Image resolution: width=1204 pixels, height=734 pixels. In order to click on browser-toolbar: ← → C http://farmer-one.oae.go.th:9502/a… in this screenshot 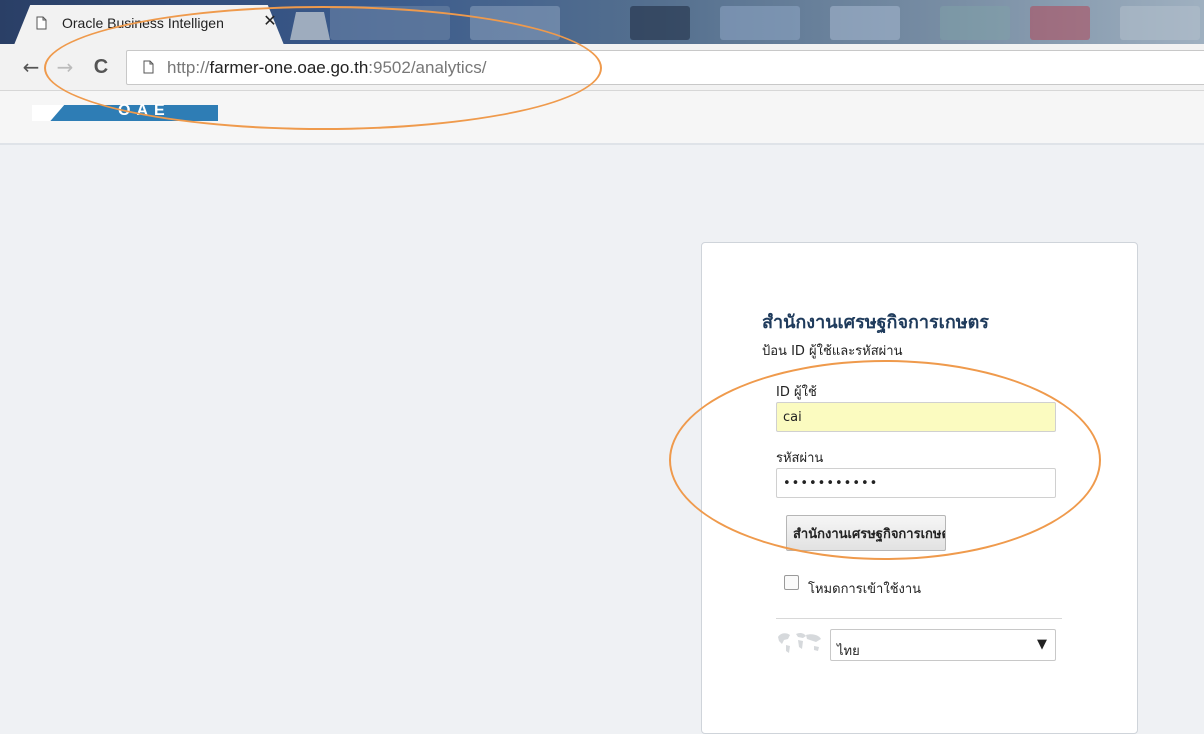, I will do `click(602, 67)`.